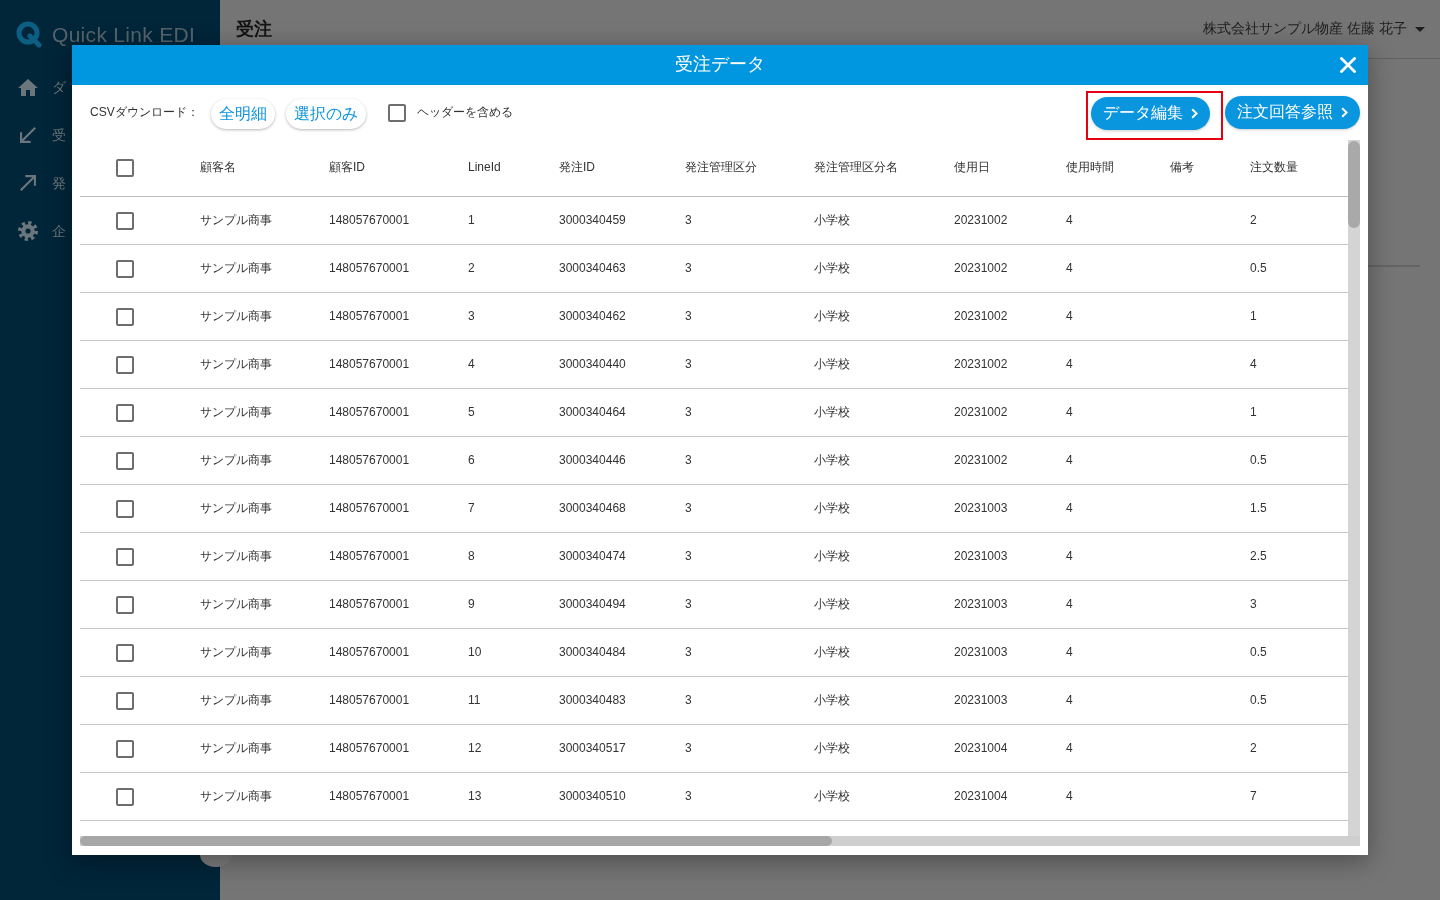  What do you see at coordinates (1348, 65) in the screenshot?
I see `close-button` at bounding box center [1348, 65].